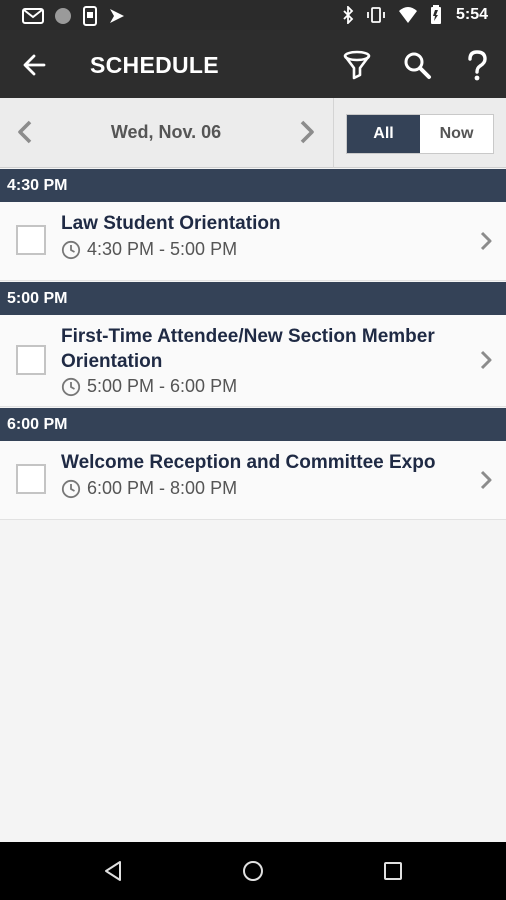 Image resolution: width=506 pixels, height=900 pixels. I want to click on circle-icon, so click(63, 16).